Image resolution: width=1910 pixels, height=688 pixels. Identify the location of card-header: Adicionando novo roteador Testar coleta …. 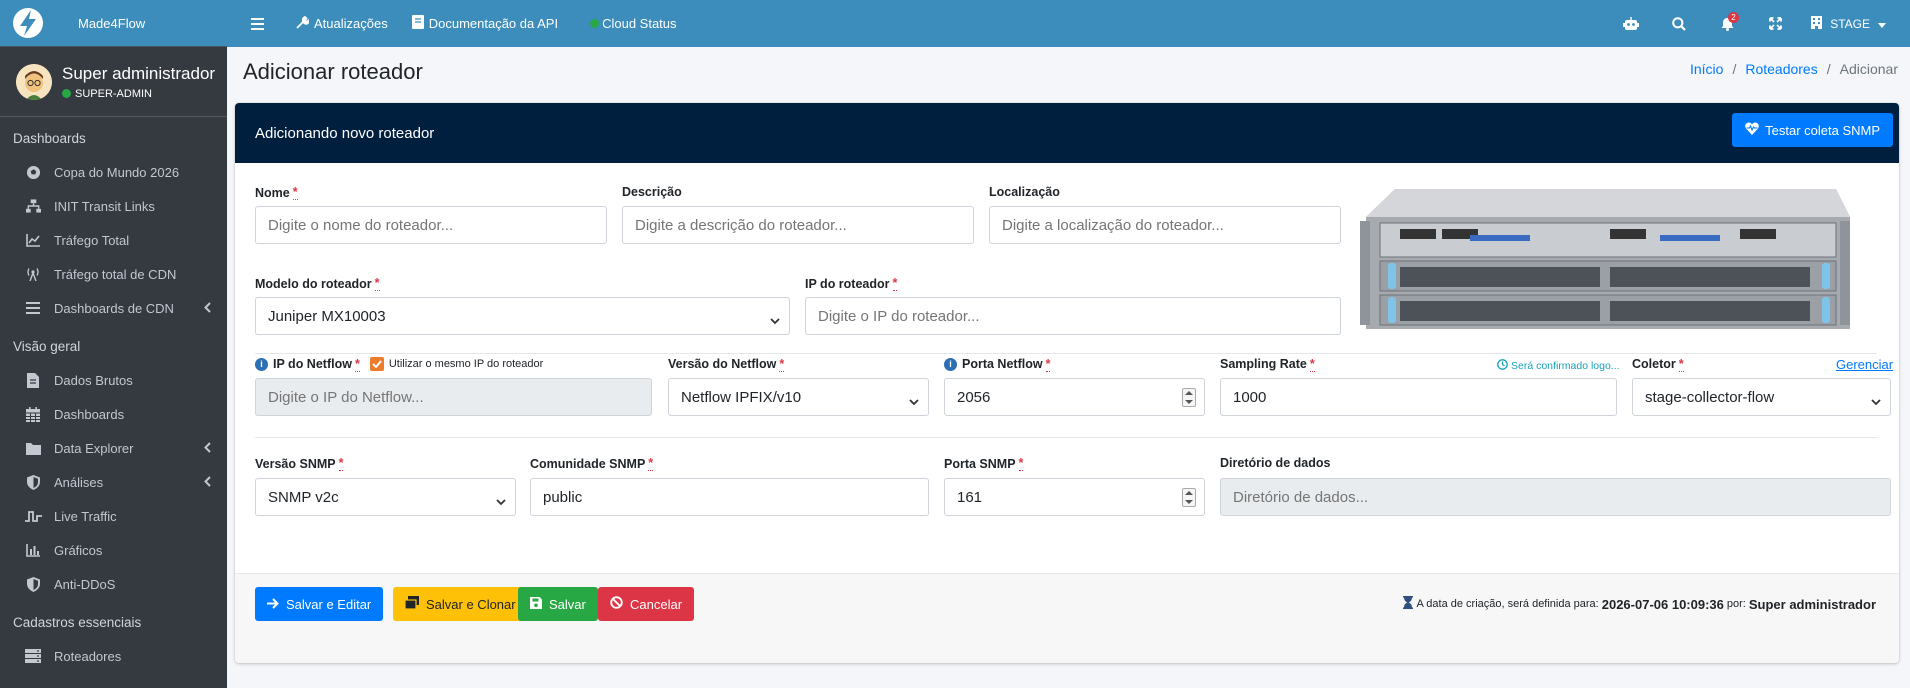
(1067, 133).